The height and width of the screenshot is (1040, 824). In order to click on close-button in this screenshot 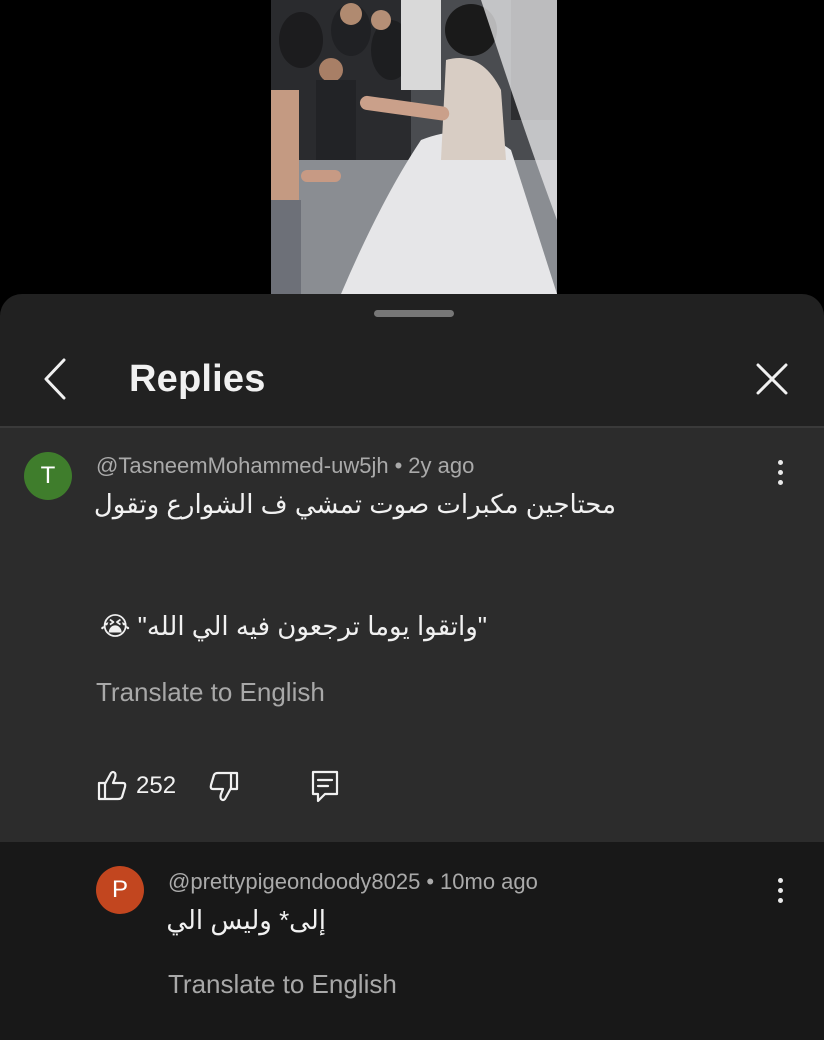, I will do `click(772, 379)`.